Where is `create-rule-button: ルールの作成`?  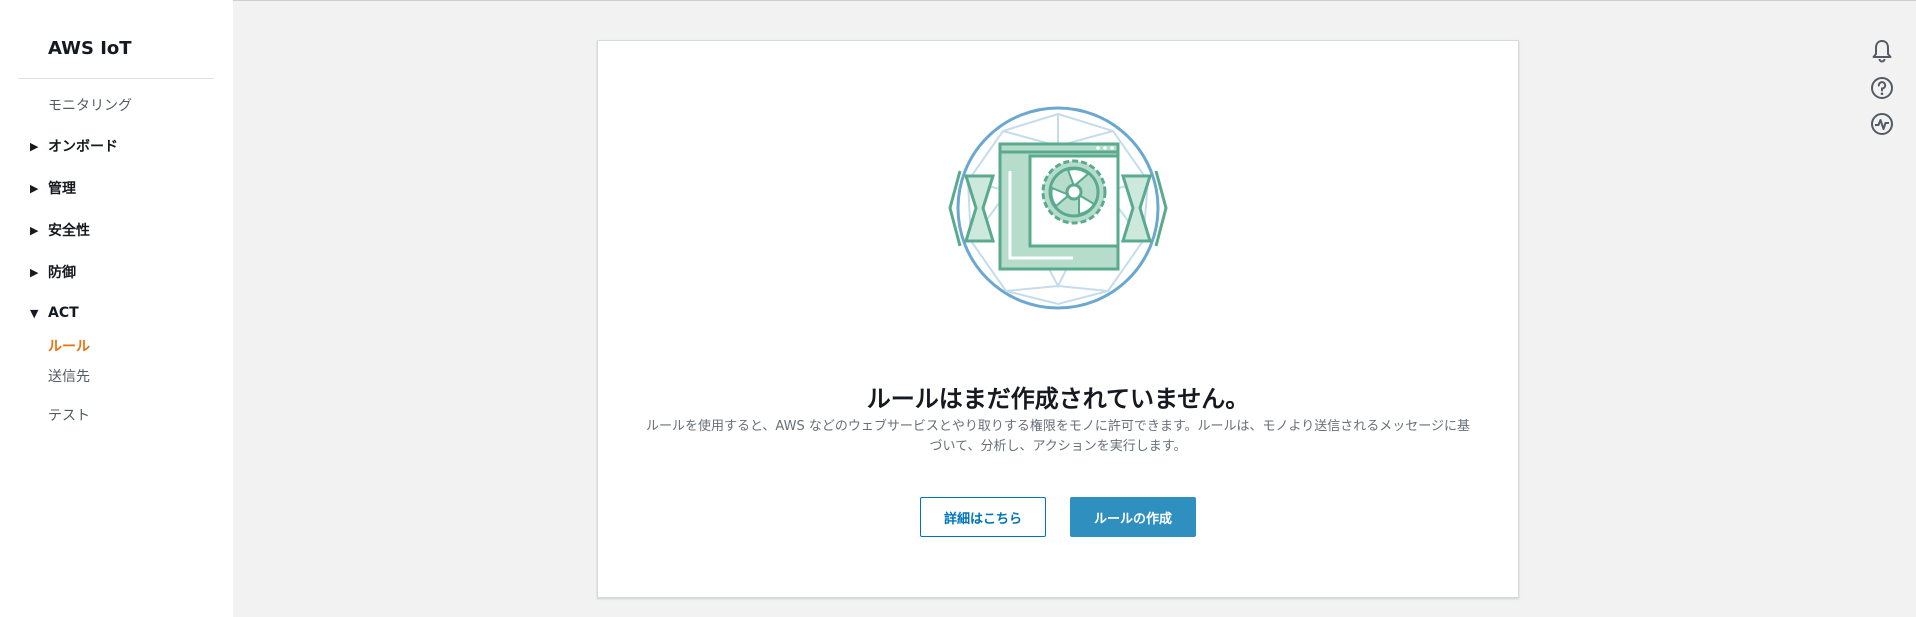
create-rule-button: ルールの作成 is located at coordinates (1133, 517).